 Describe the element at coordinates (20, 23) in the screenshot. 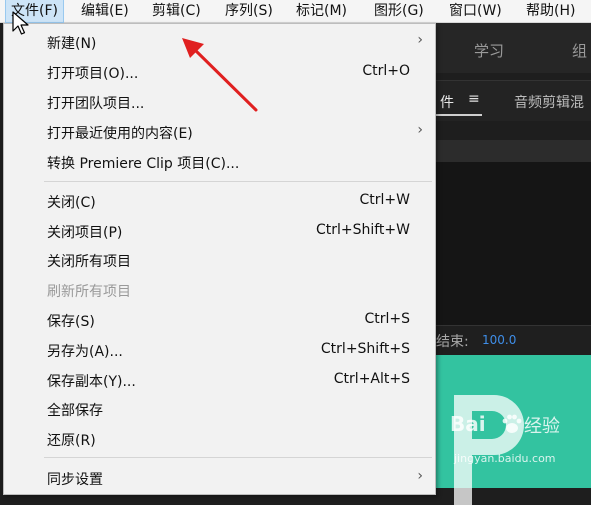

I see `mouse-pointer-icon` at that location.